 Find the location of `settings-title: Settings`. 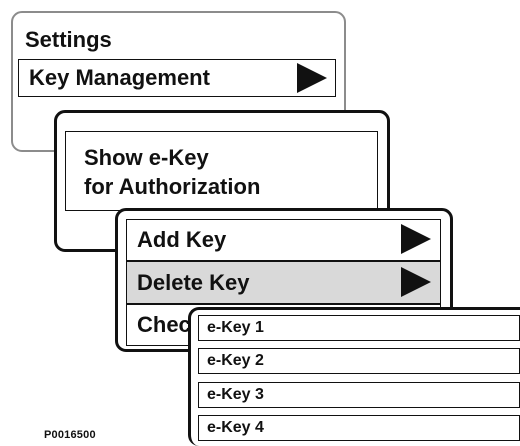

settings-title: Settings is located at coordinates (68, 39).